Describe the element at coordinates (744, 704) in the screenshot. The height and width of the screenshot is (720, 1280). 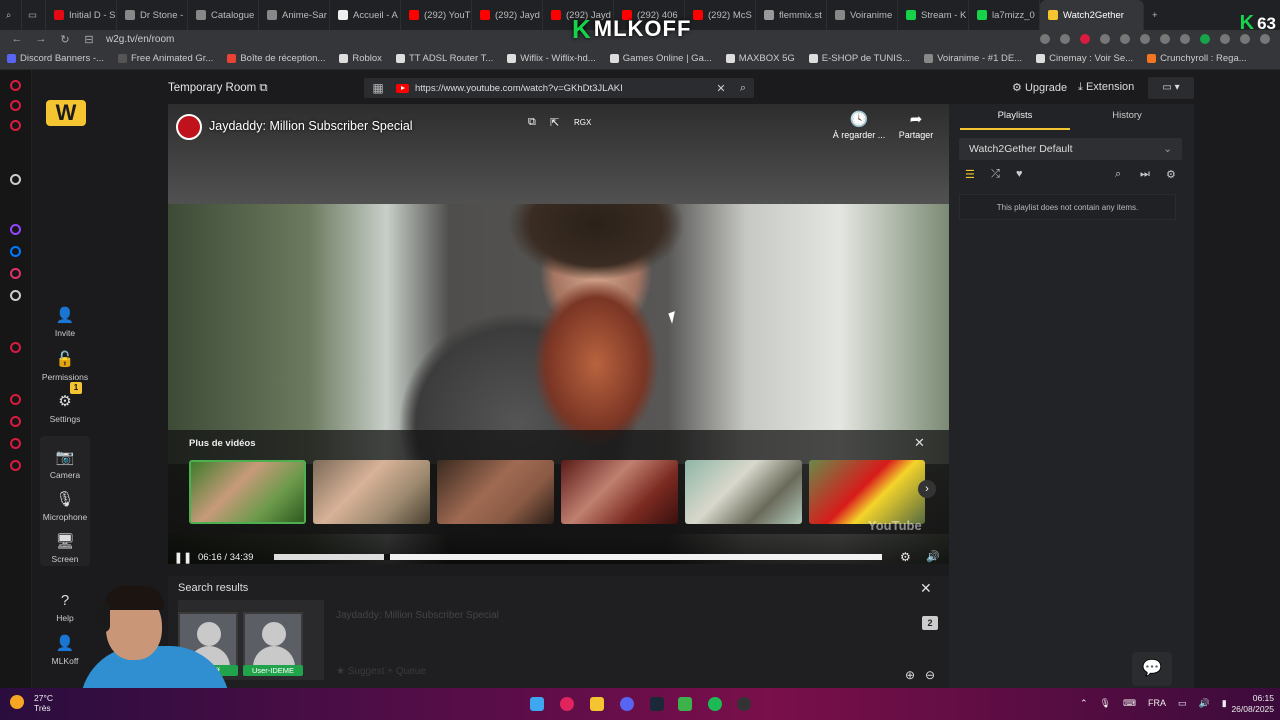
I see `obs-icon` at that location.